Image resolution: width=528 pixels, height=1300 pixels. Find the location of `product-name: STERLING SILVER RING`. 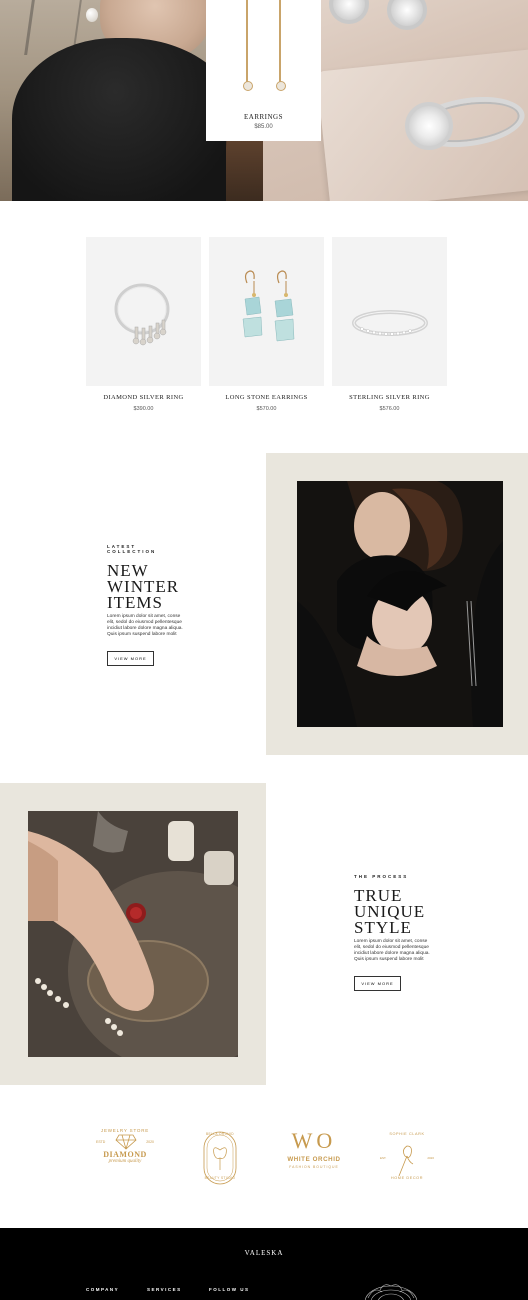

product-name: STERLING SILVER RING is located at coordinates (389, 397).